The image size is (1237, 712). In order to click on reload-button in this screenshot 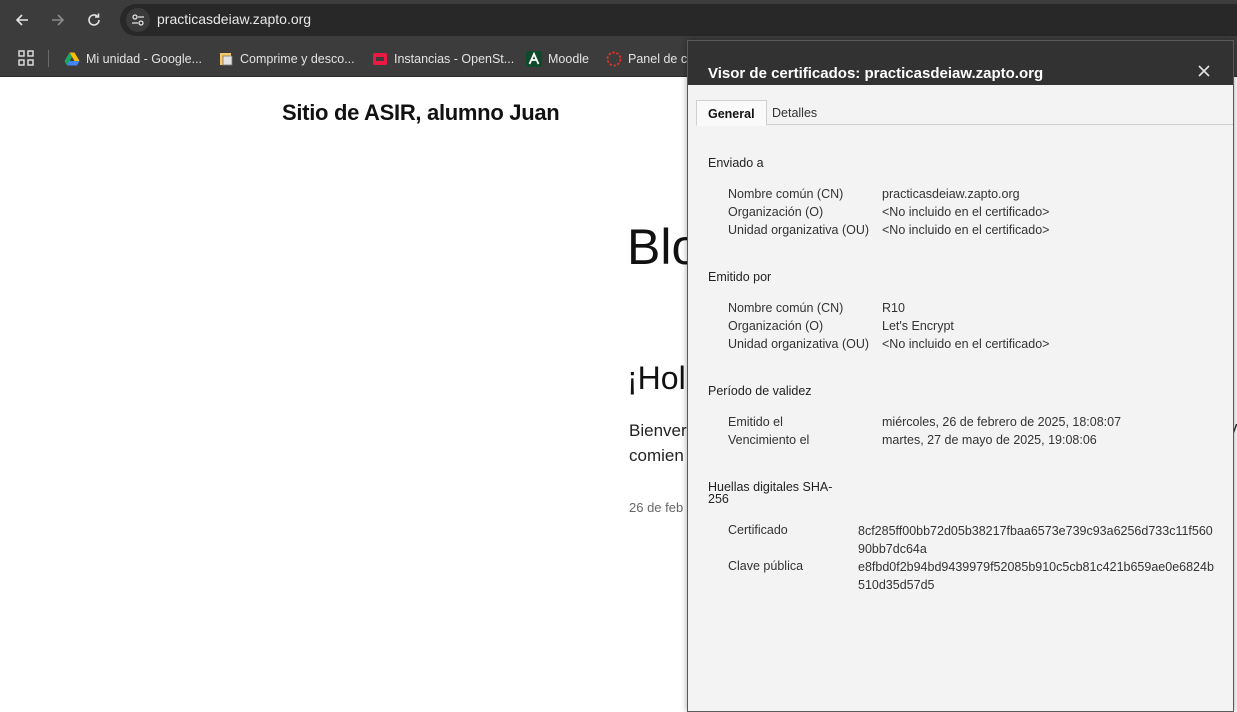, I will do `click(94, 20)`.